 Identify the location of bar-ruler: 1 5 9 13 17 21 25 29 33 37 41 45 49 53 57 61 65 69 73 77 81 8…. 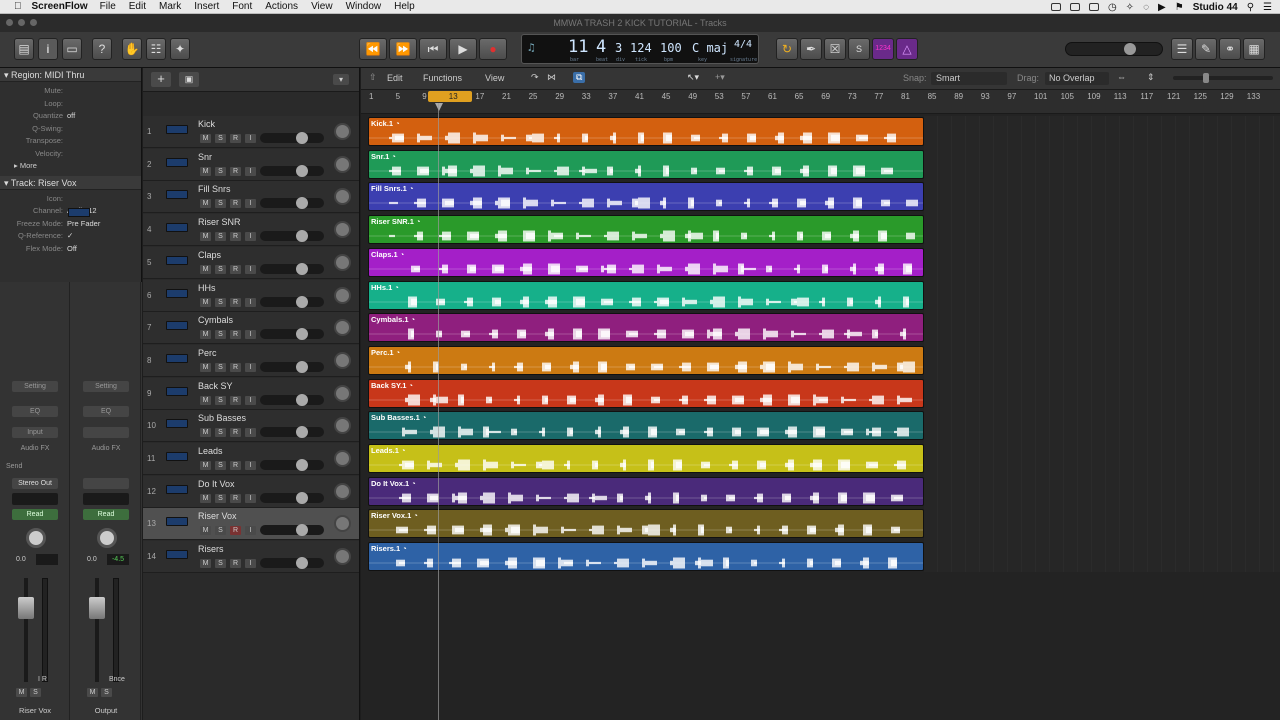
(820, 102).